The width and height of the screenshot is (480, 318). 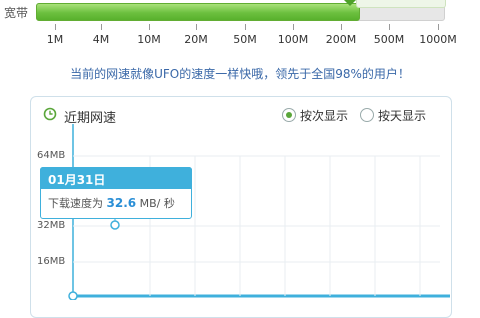 I want to click on y-label-64mb: 64MB, so click(x=51, y=155).